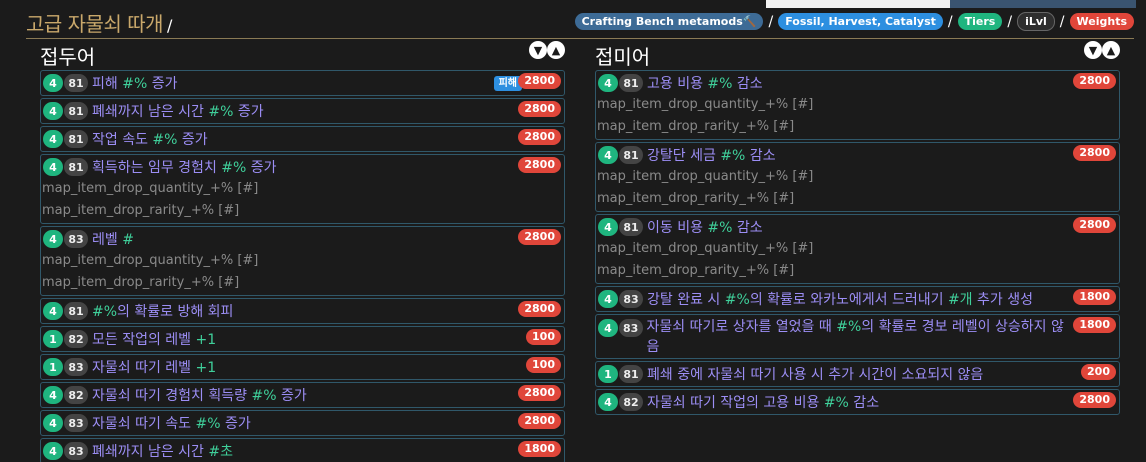 The height and width of the screenshot is (462, 1146). I want to click on mod-line: 4 83 폐쇄까지 남은 시간 #초, so click(302, 451).